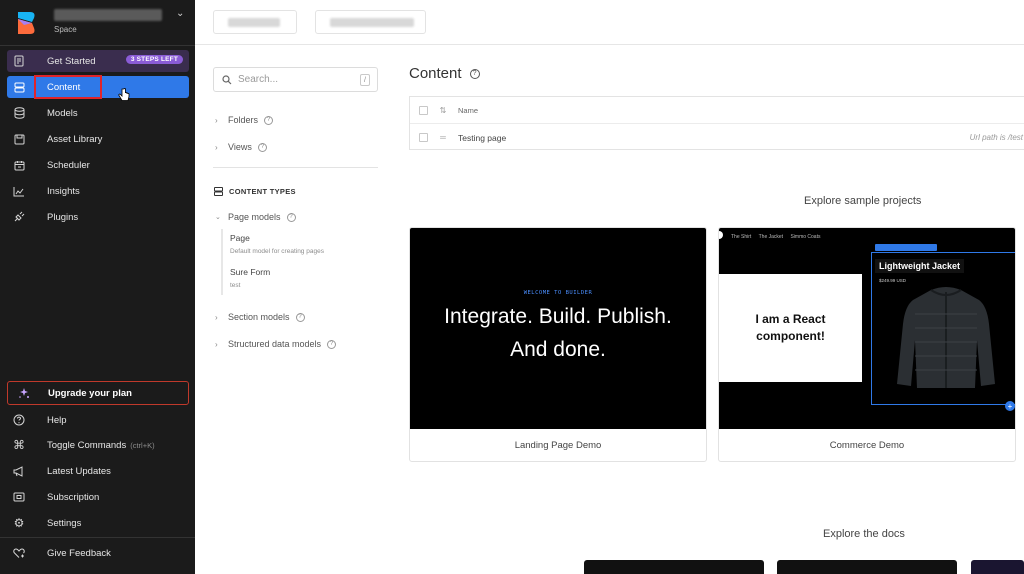  What do you see at coordinates (295, 79) in the screenshot?
I see `search-input: Search... /` at bounding box center [295, 79].